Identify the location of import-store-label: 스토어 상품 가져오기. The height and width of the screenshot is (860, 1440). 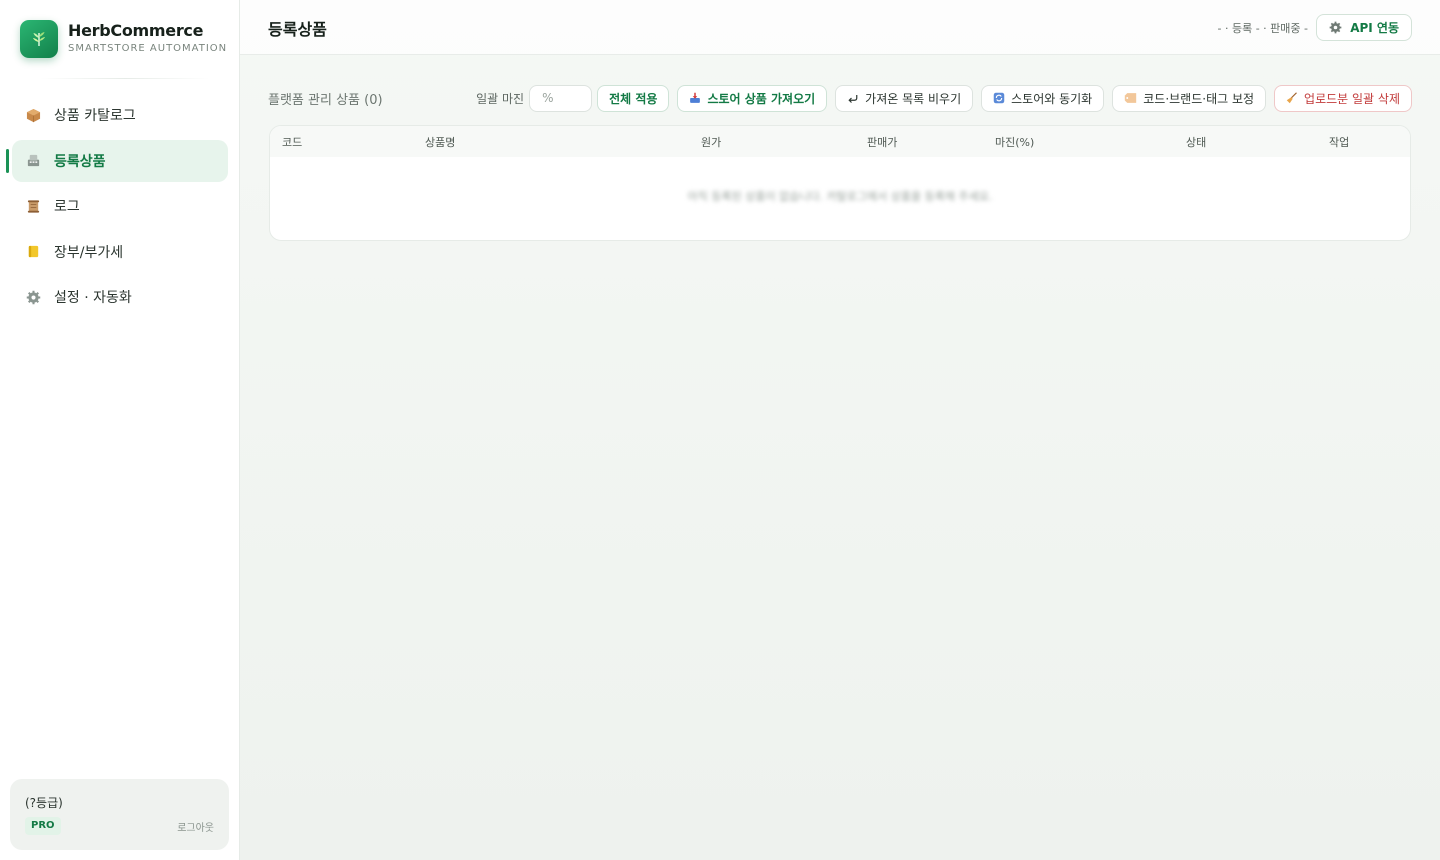
(761, 98).